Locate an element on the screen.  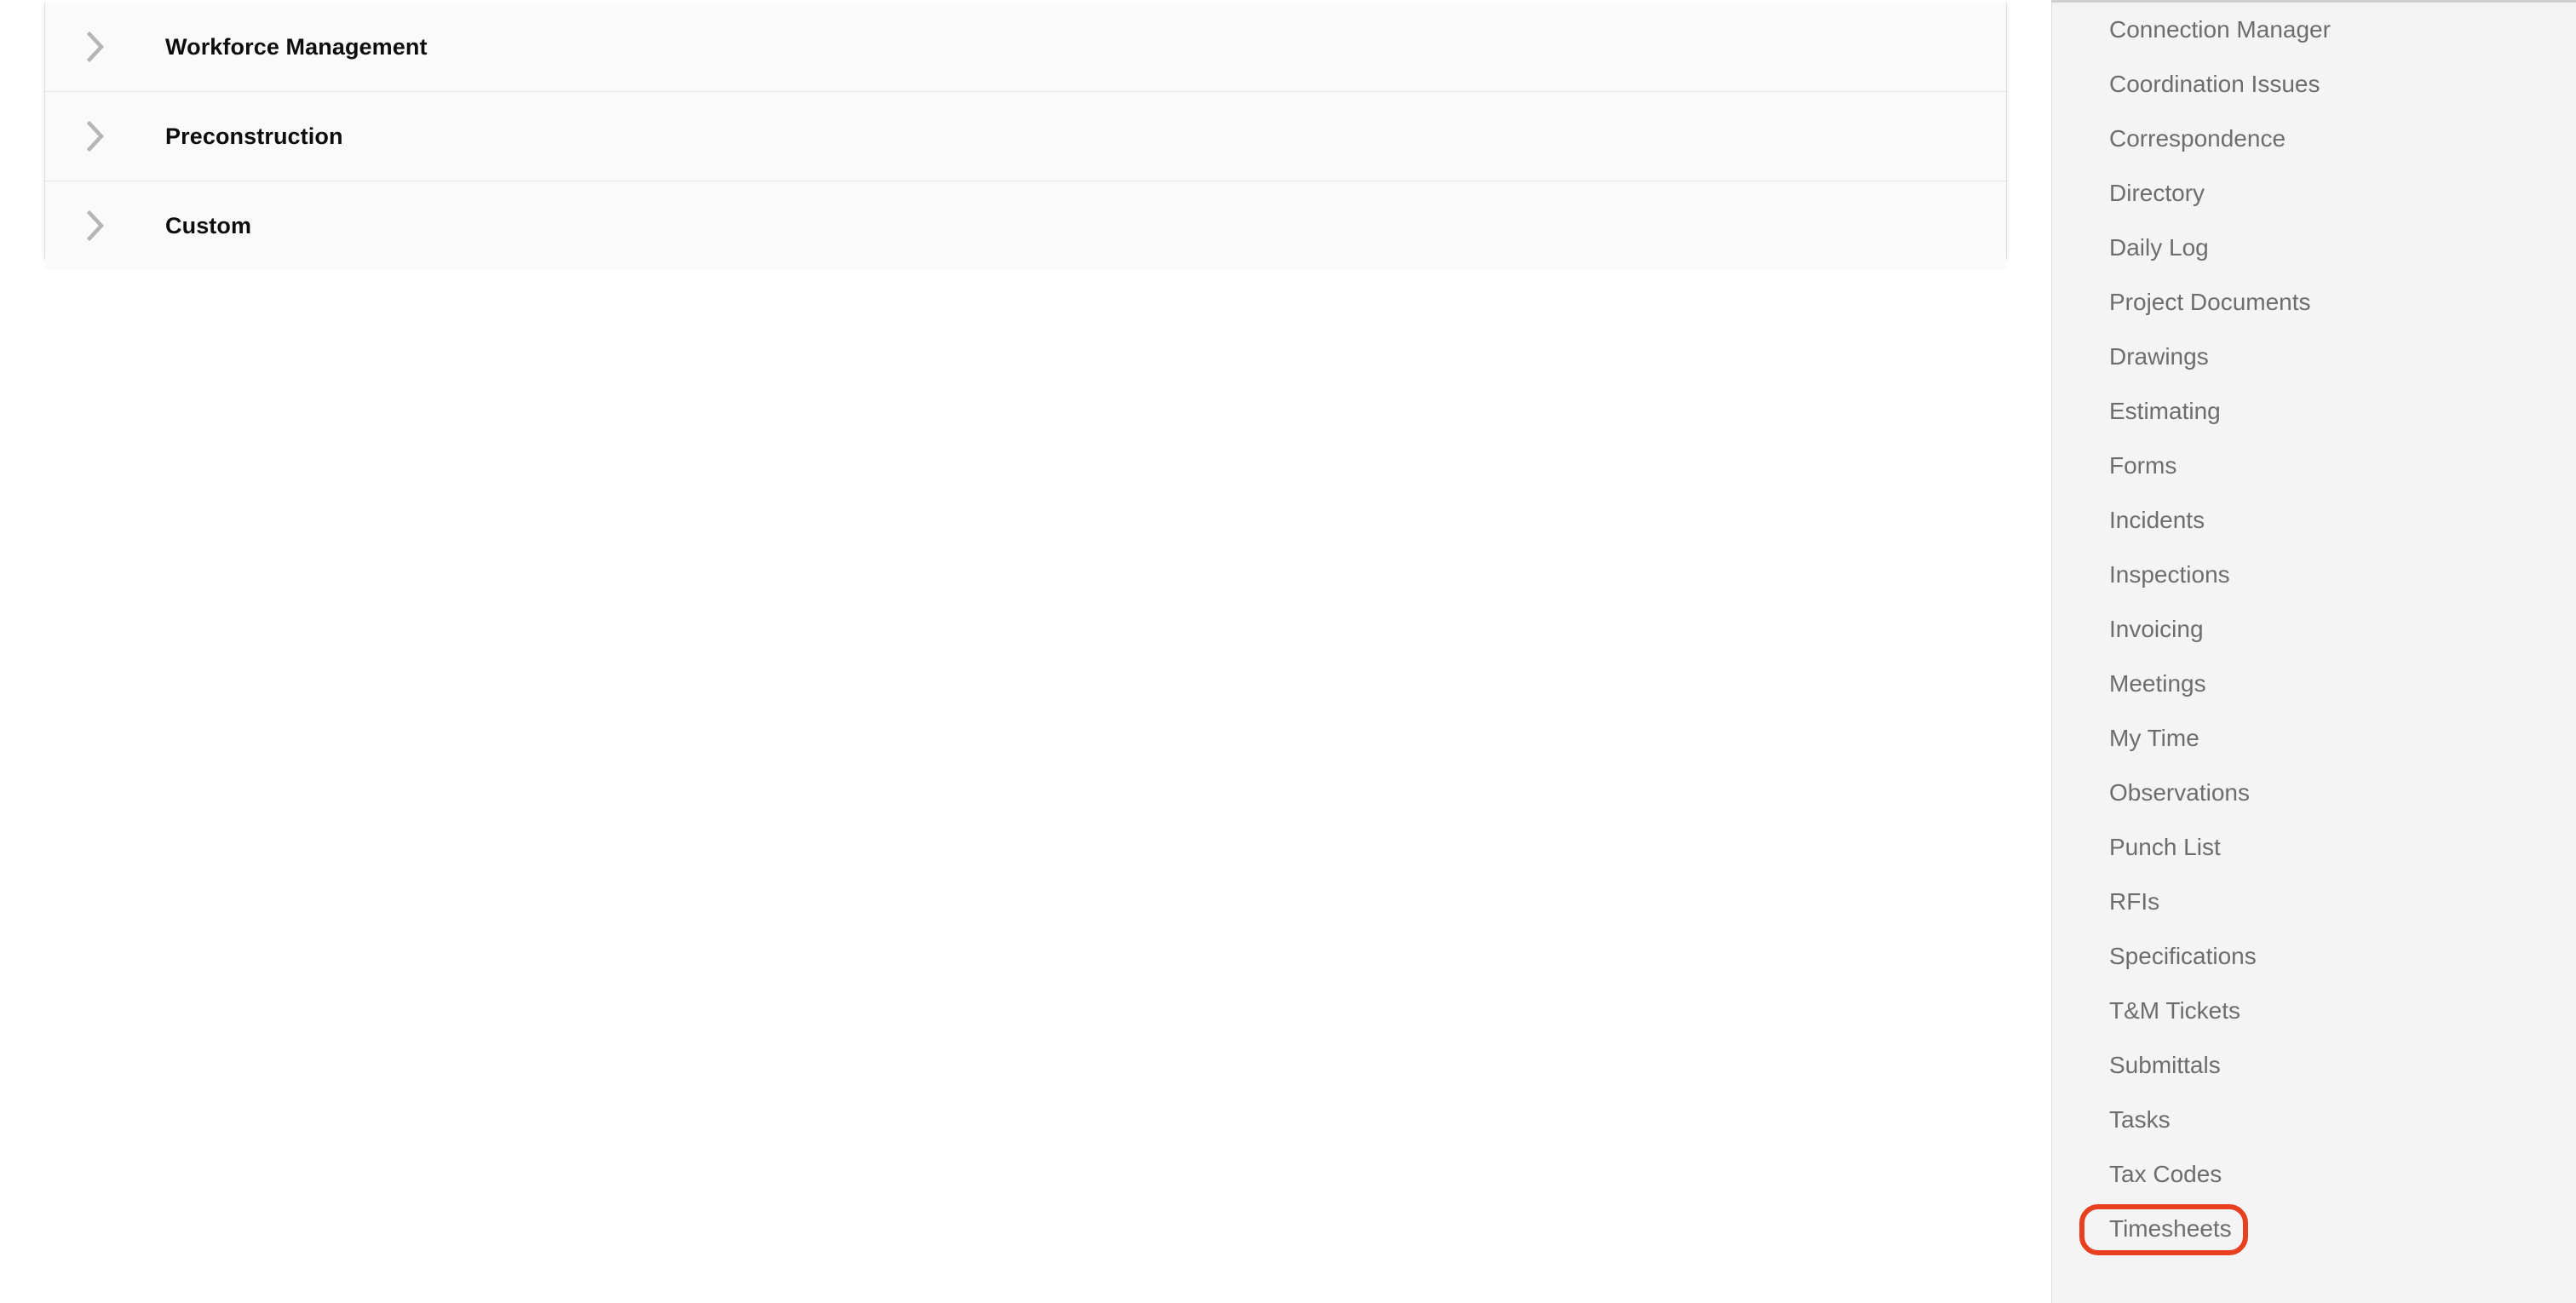
sidebar-item-label: Submittals is located at coordinates (2165, 1065).